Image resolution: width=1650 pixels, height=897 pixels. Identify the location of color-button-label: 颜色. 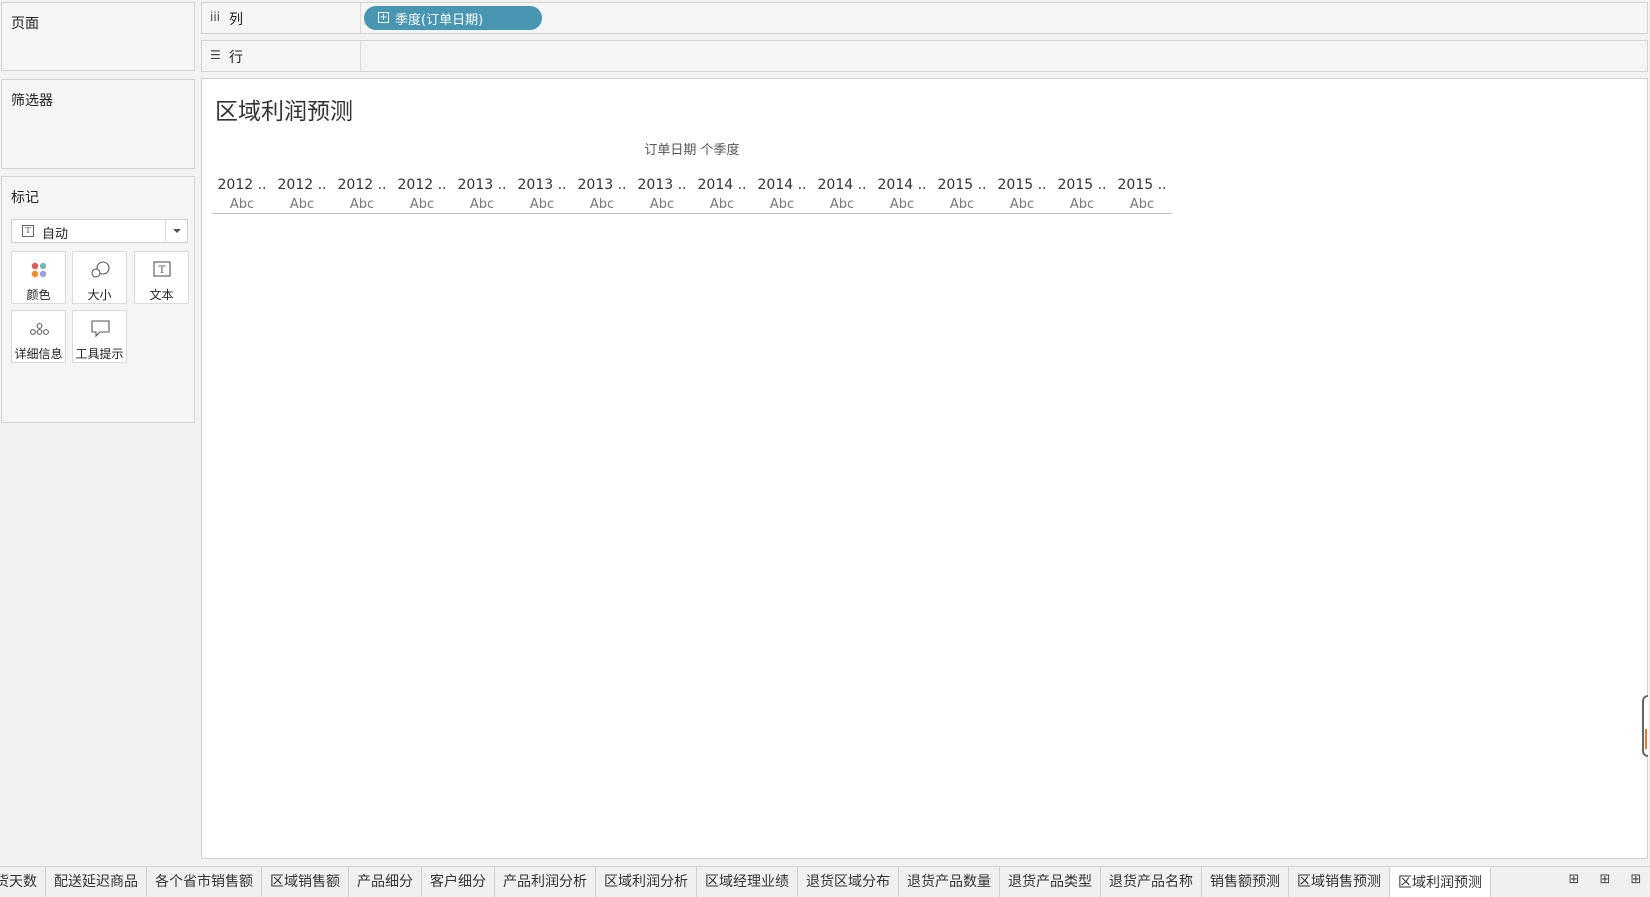
(38, 295).